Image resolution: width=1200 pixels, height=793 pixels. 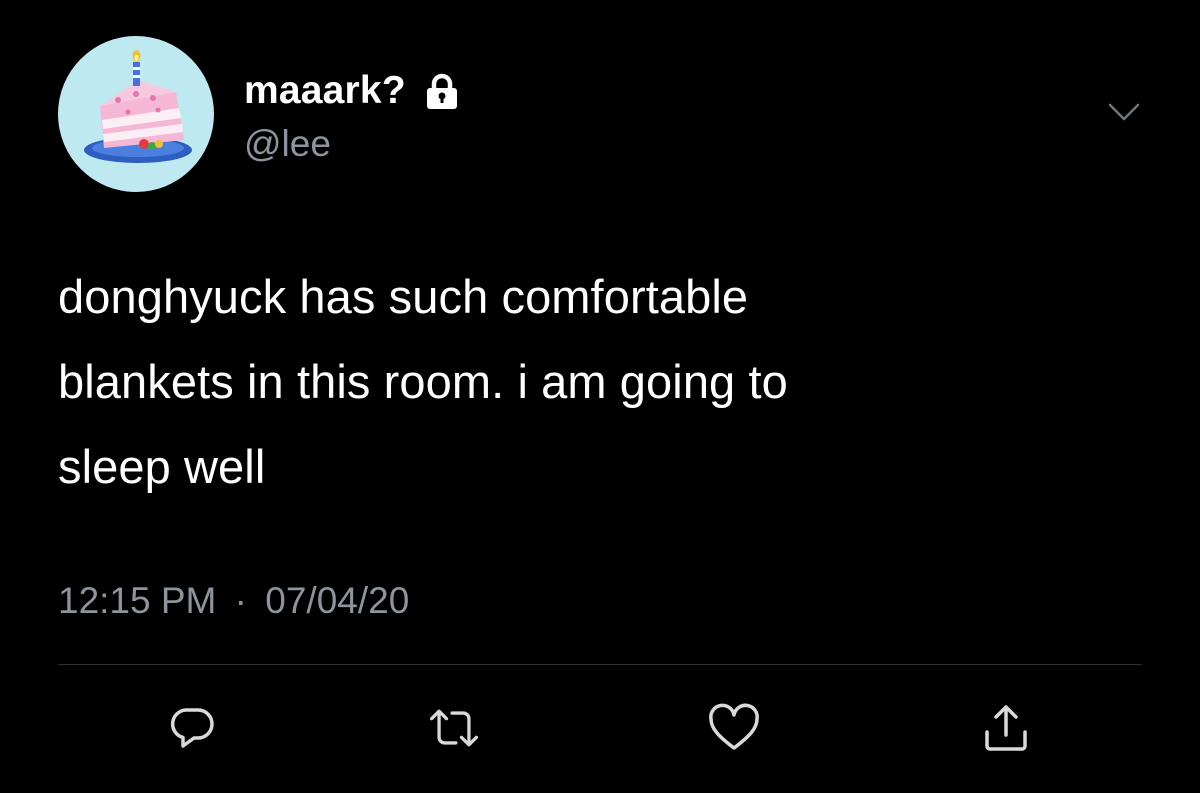 I want to click on handle: @lee, so click(x=287, y=144).